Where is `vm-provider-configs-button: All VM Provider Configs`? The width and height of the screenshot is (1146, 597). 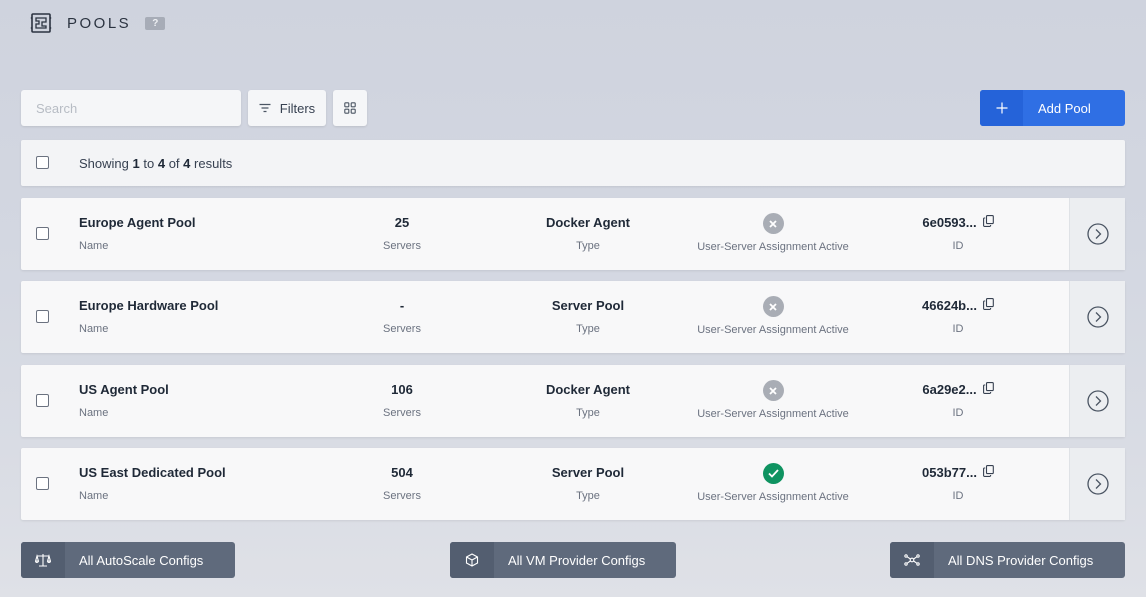 vm-provider-configs-button: All VM Provider Configs is located at coordinates (563, 560).